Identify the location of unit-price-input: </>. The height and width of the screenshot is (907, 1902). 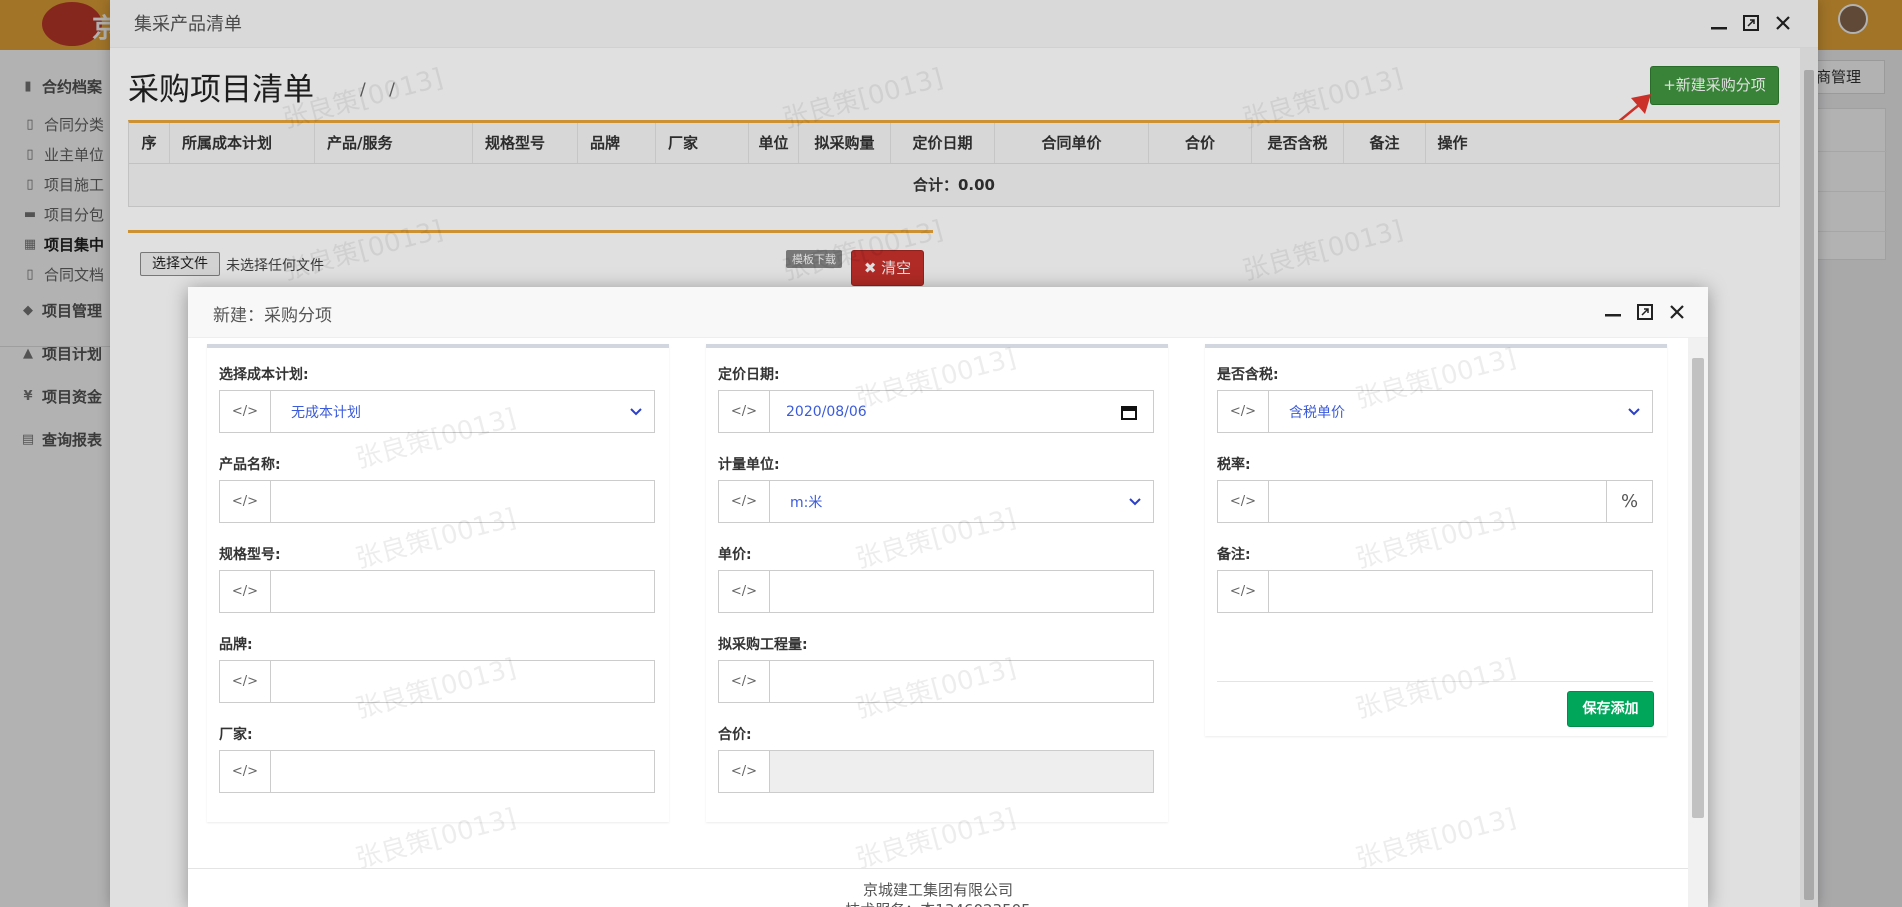
(936, 591).